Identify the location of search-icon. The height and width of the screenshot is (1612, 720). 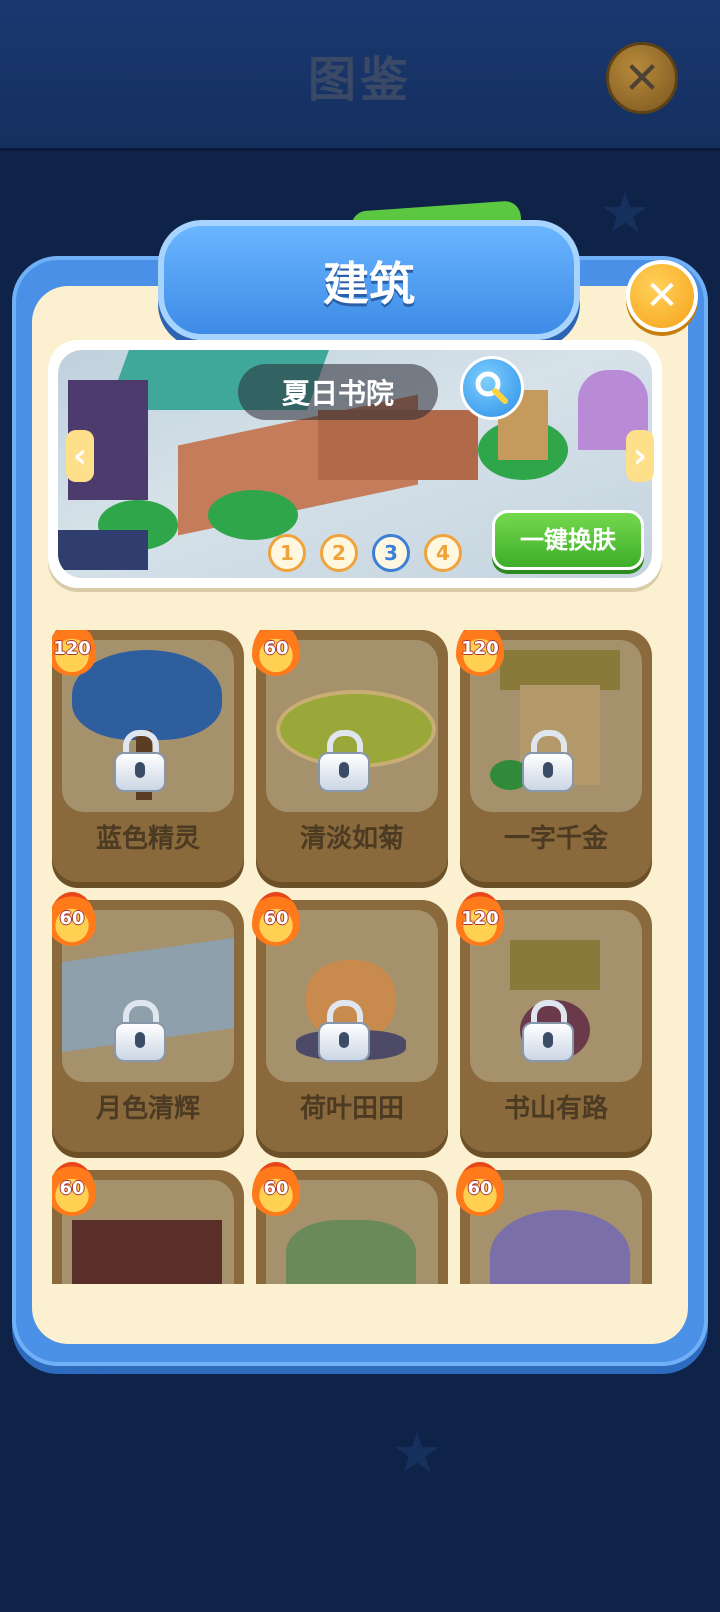
(491, 387).